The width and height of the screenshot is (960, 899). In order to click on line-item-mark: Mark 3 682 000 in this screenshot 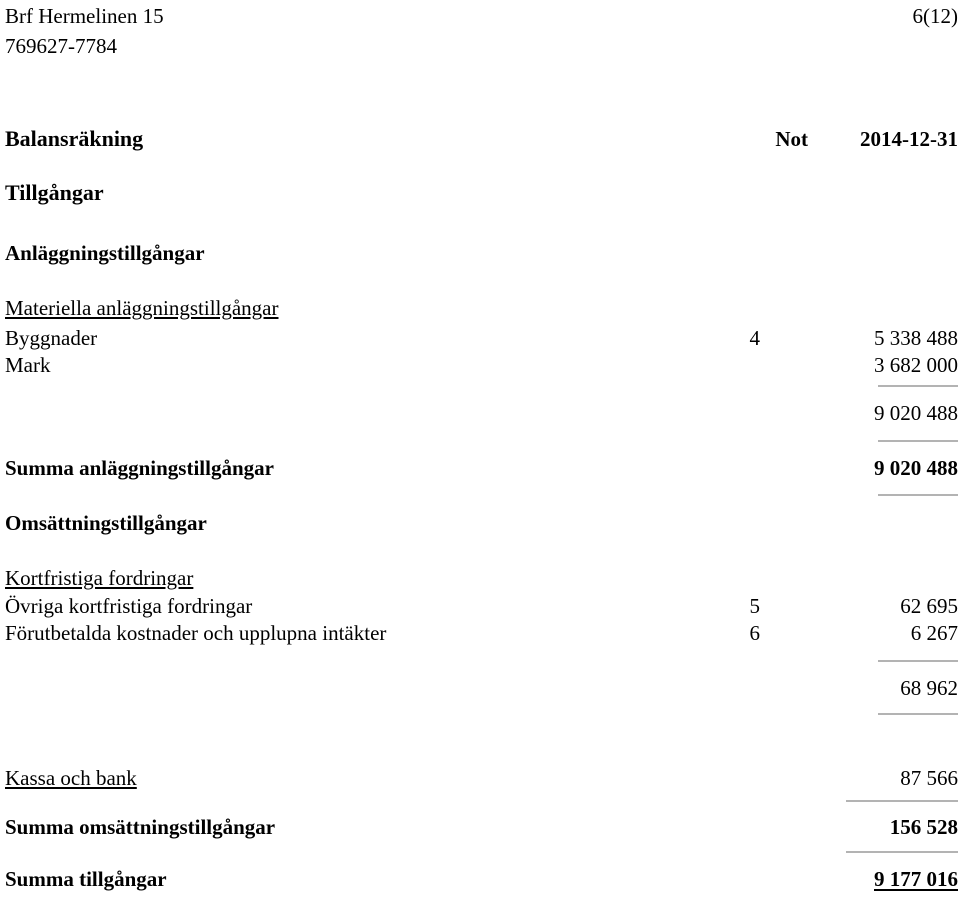, I will do `click(480, 365)`.